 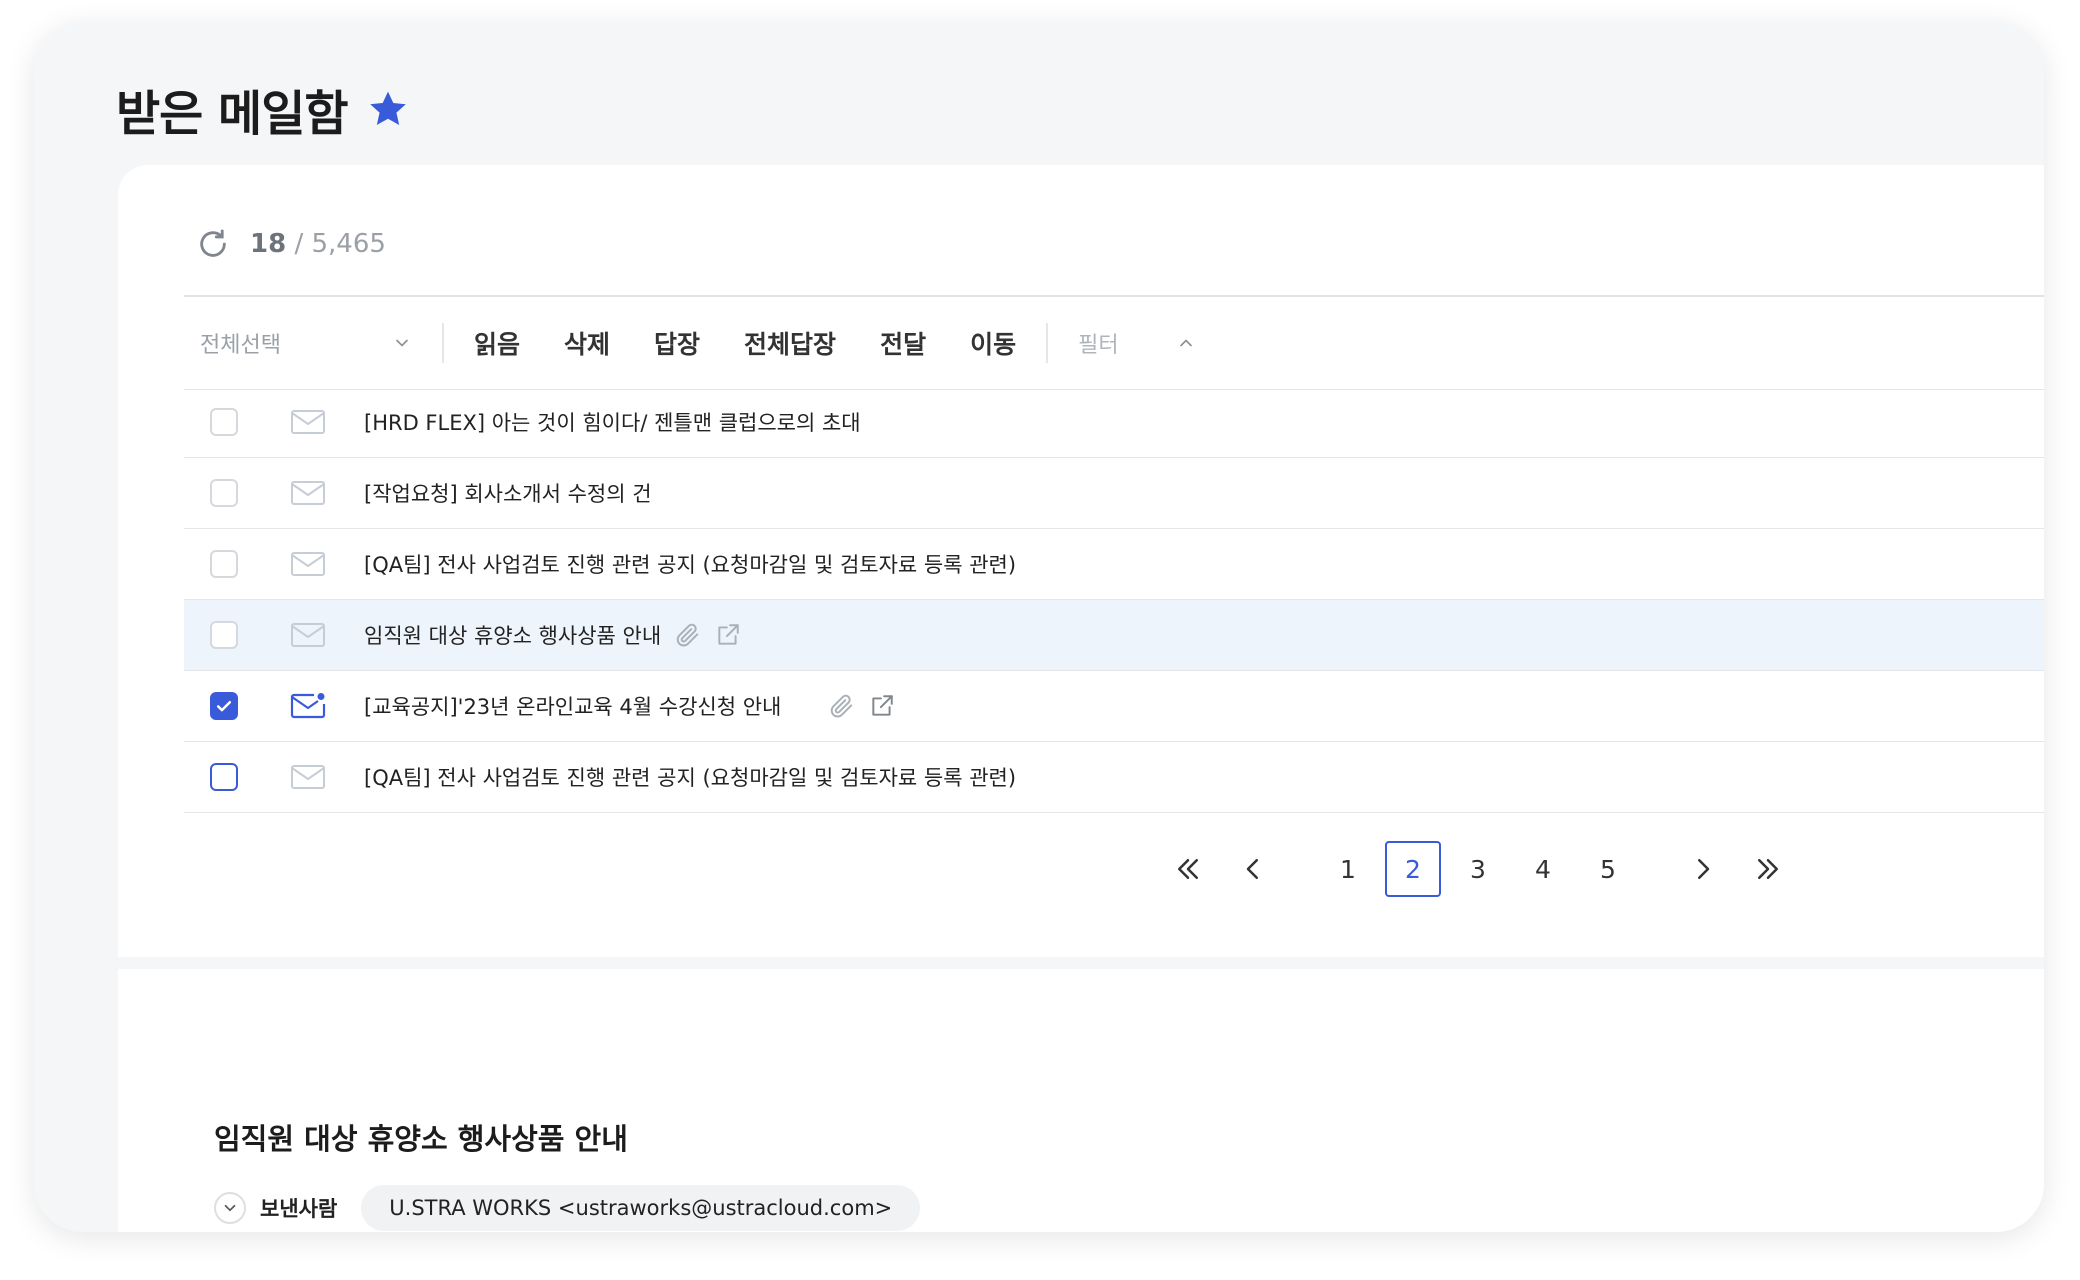 What do you see at coordinates (317, 343) in the screenshot?
I see `select-all-dropdown: 전체선택` at bounding box center [317, 343].